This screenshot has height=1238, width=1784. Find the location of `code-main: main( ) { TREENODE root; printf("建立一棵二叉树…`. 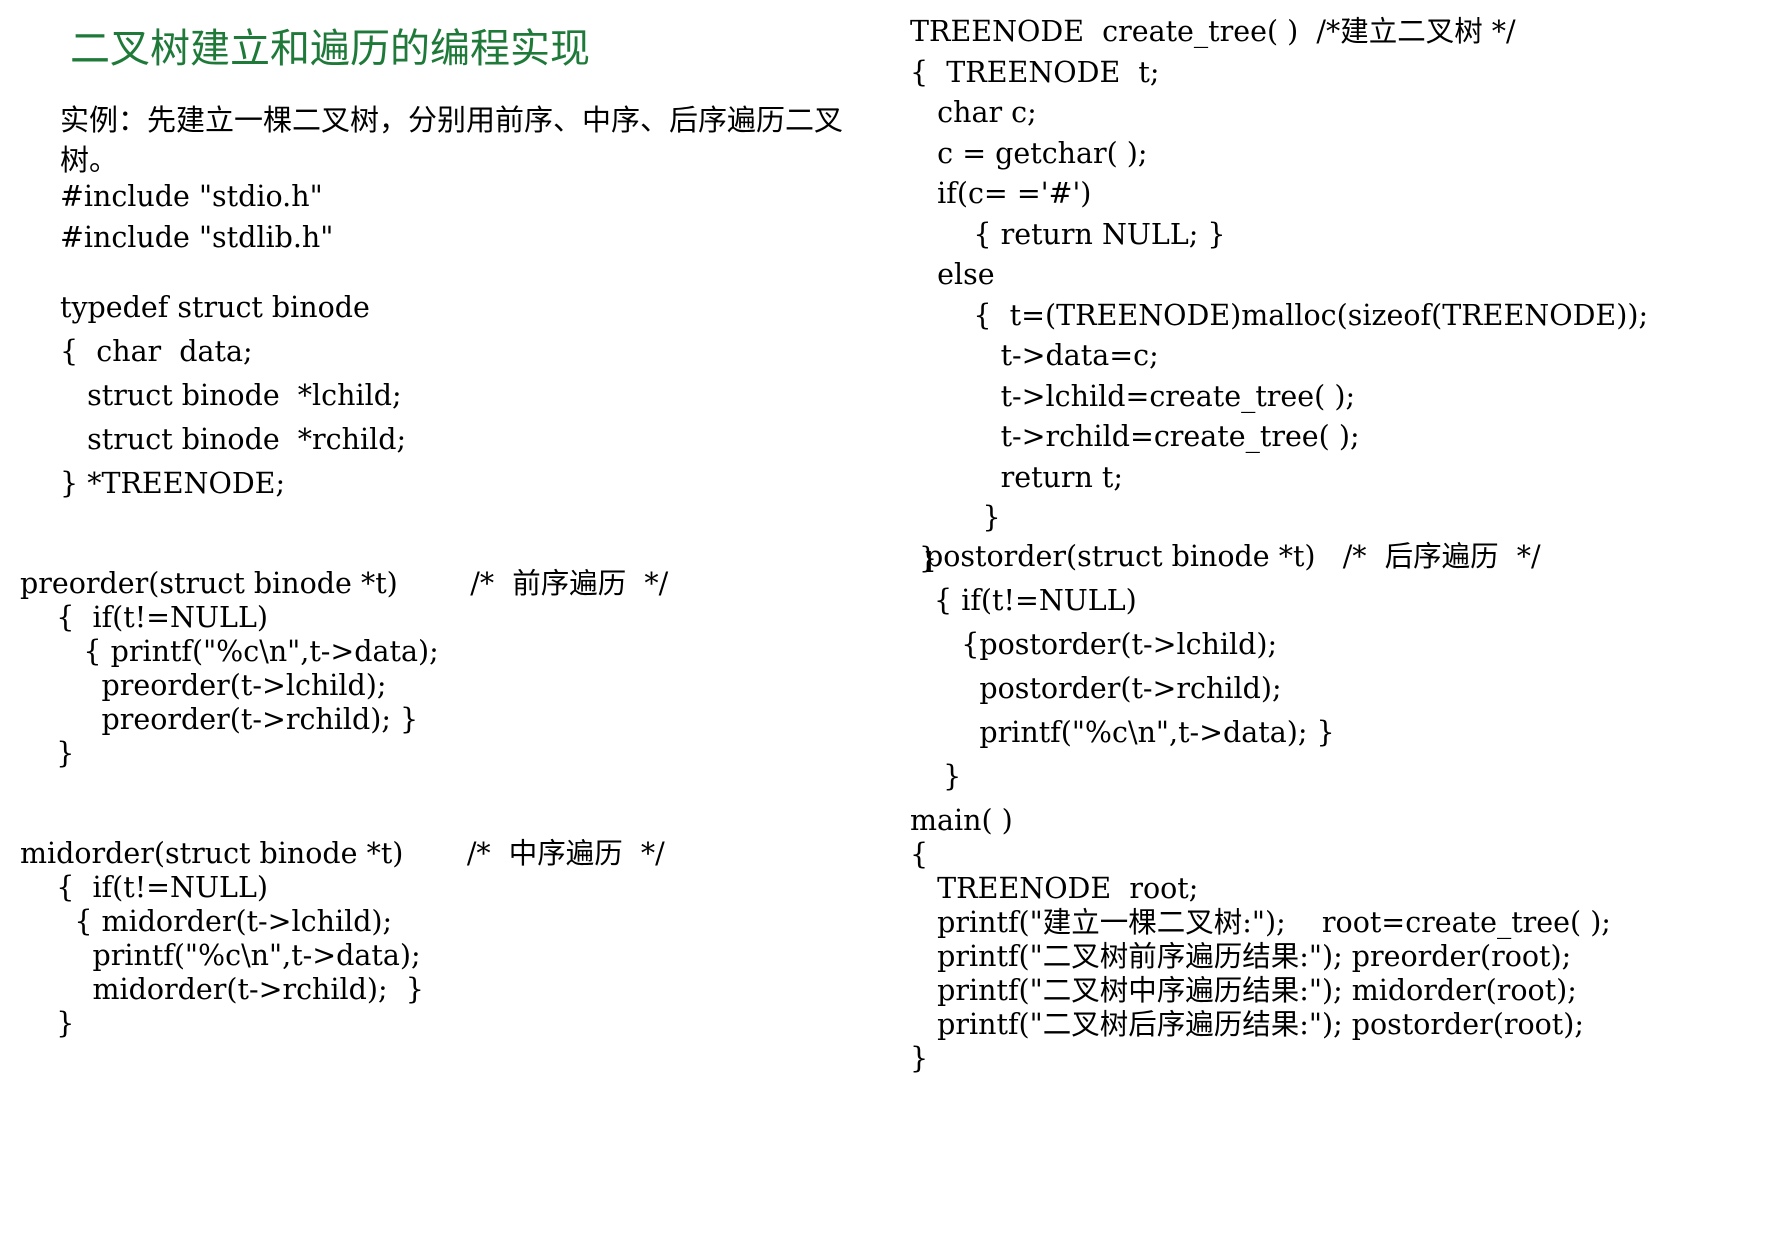

code-main: main( ) { TREENODE root; printf("建立一棵二叉树… is located at coordinates (1260, 939).